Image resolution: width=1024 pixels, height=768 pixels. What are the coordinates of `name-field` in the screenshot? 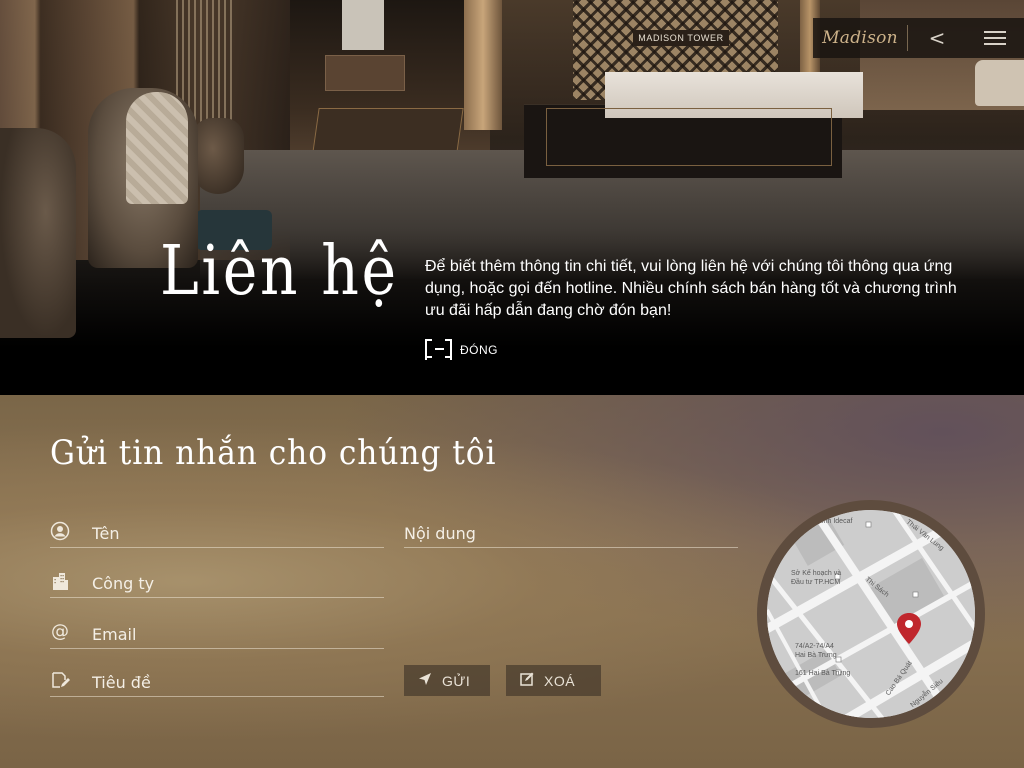 It's located at (217, 530).